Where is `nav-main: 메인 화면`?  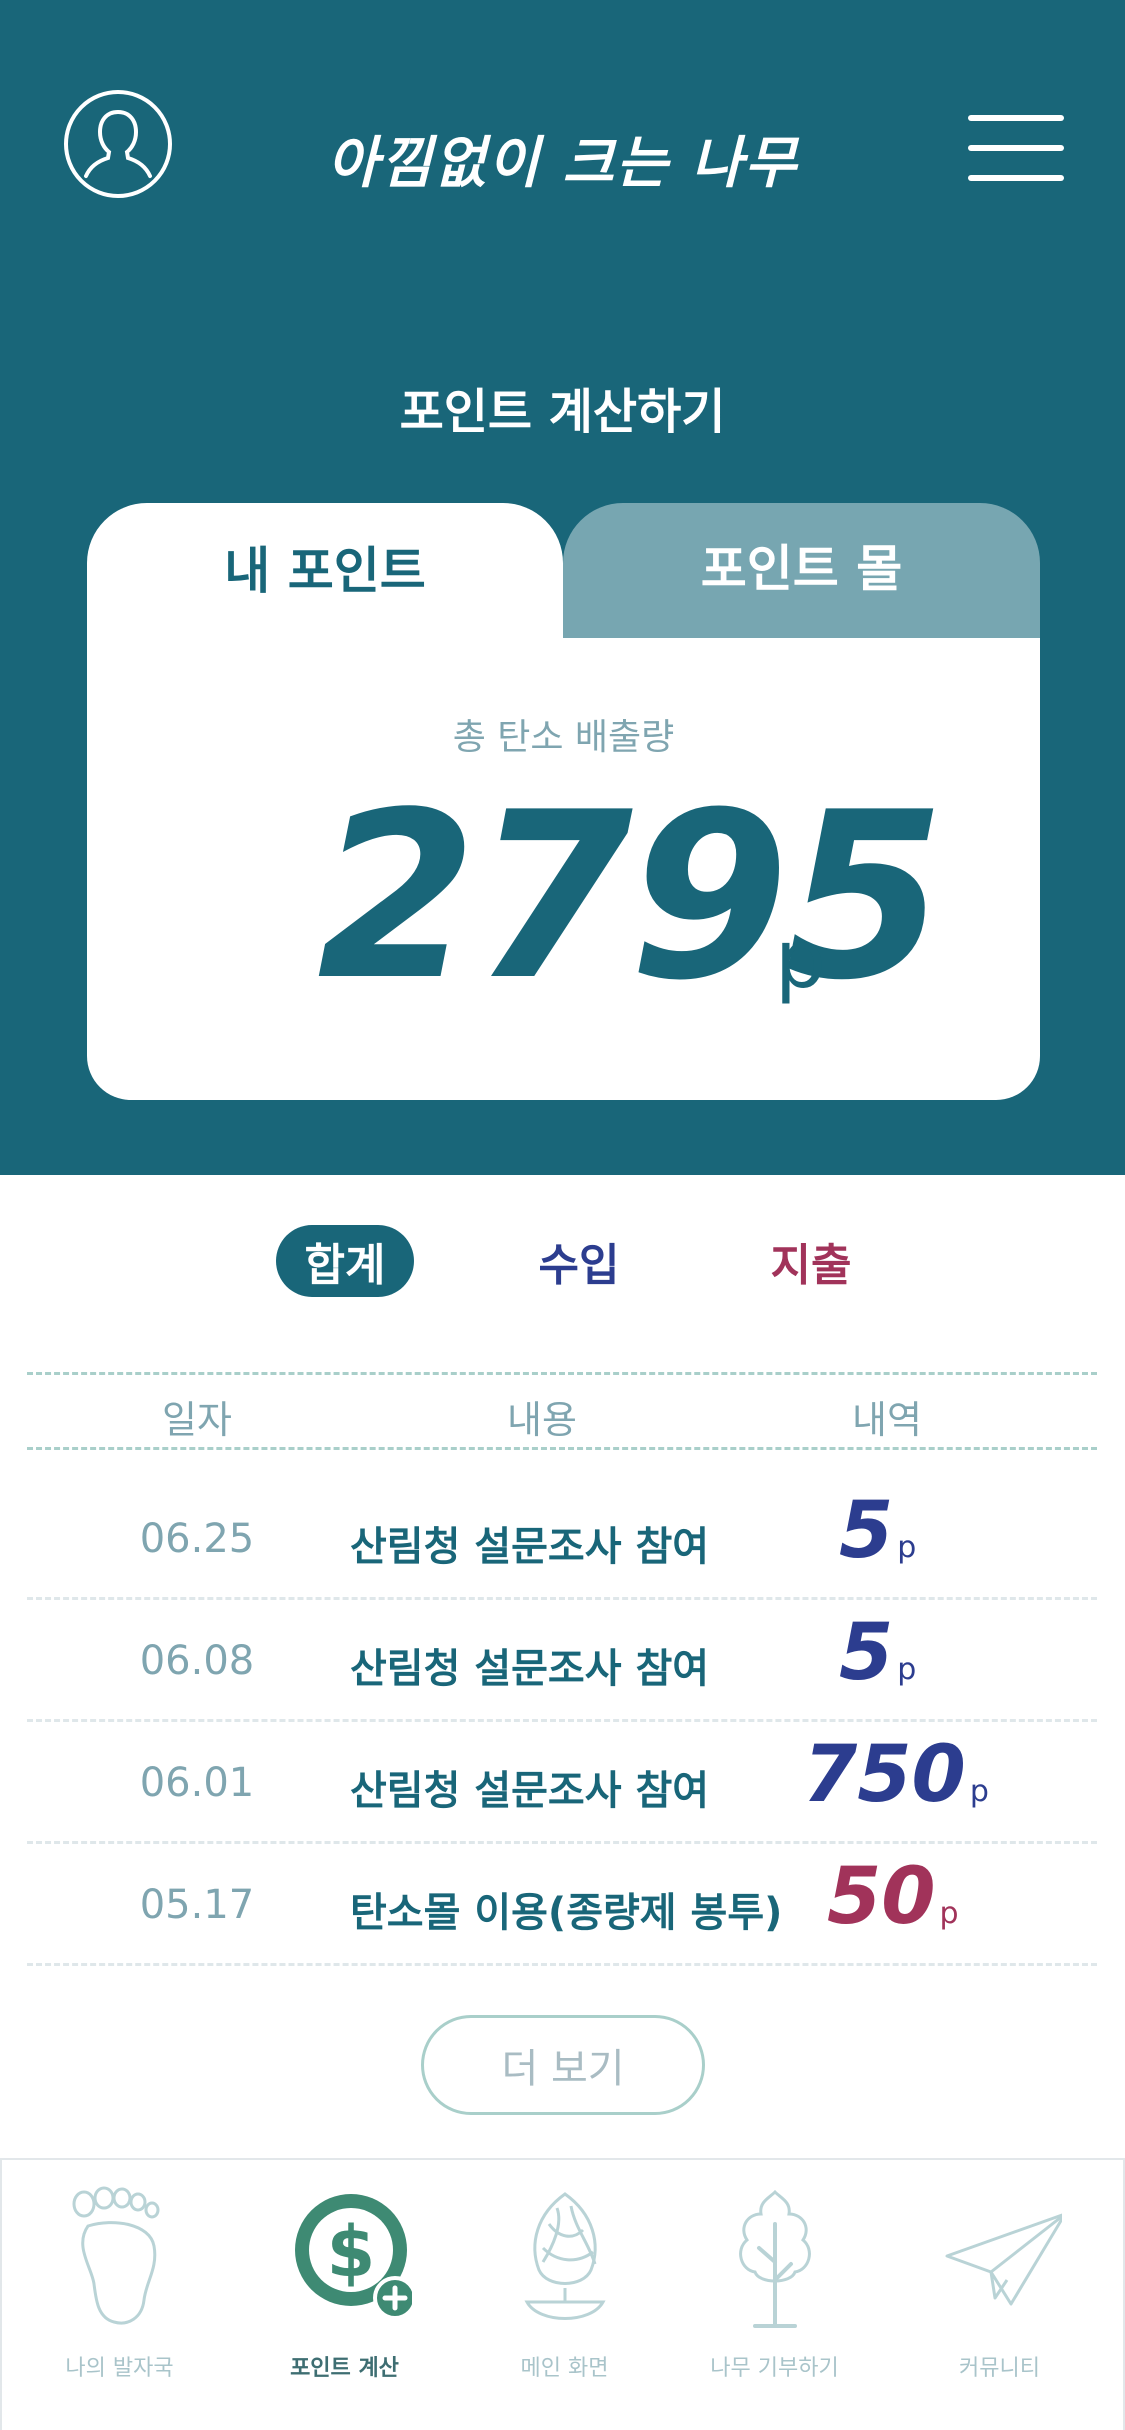
nav-main: 메인 화면 is located at coordinates (564, 2300).